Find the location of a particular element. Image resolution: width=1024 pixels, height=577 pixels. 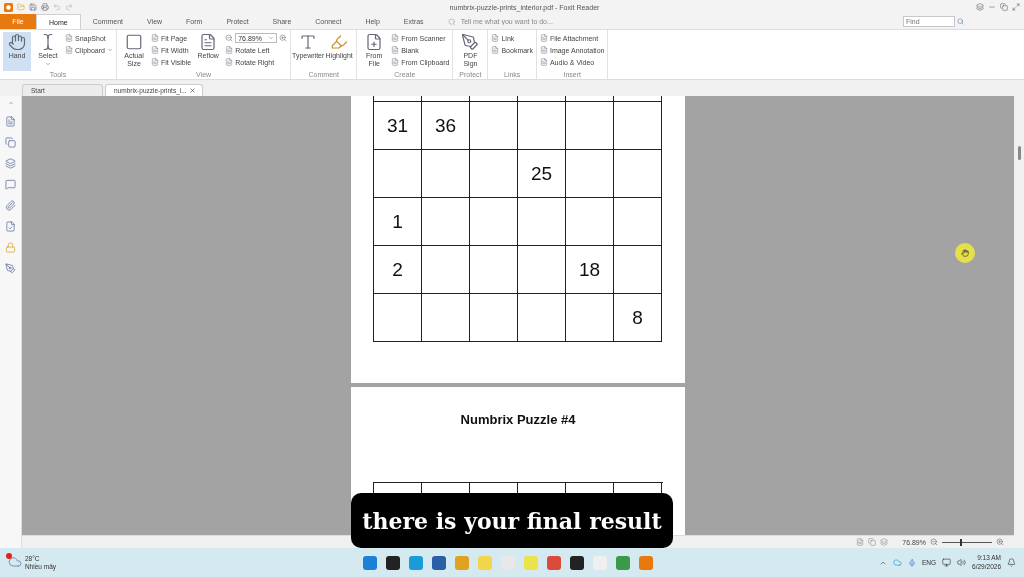

grid-cell: 18 is located at coordinates (590, 270).